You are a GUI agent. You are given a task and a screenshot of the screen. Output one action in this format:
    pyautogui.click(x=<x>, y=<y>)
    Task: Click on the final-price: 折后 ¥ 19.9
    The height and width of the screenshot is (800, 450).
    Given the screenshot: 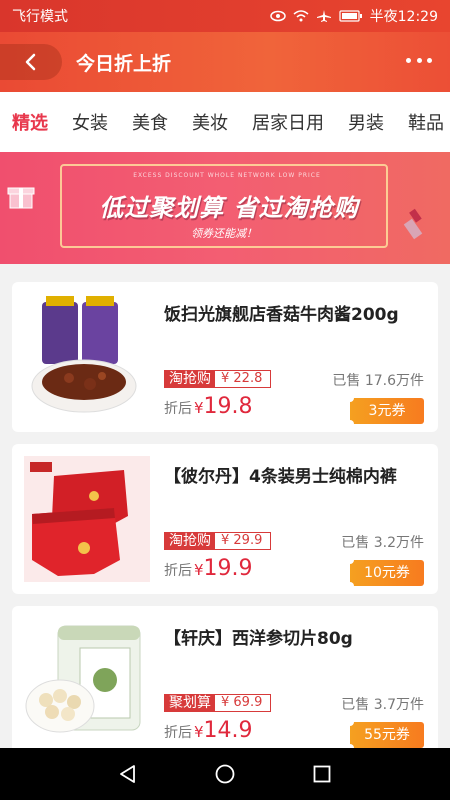 What is the action you would take?
    pyautogui.click(x=208, y=568)
    